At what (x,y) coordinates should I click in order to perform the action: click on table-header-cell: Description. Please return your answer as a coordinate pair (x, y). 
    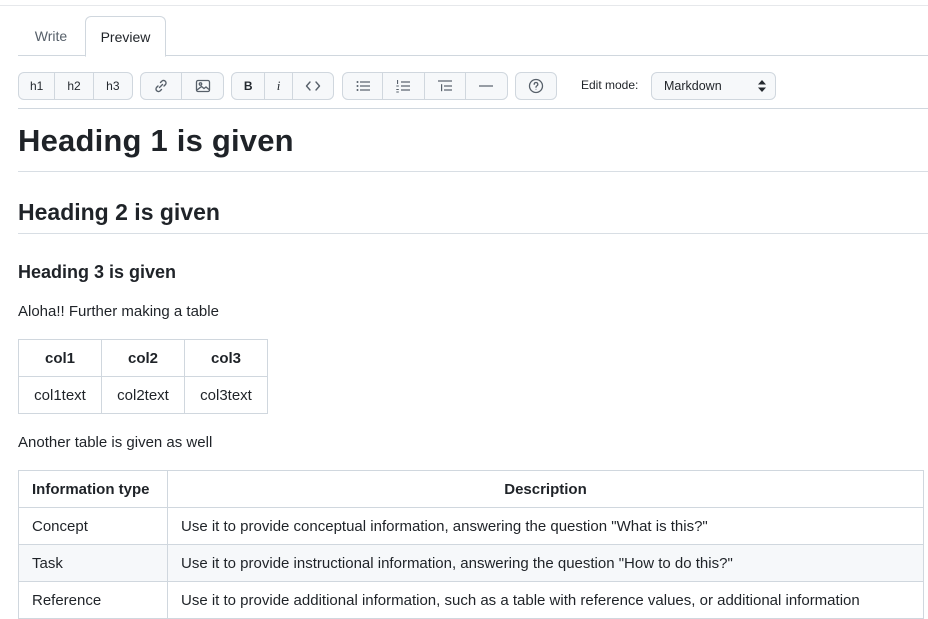
    Looking at the image, I should click on (545, 489).